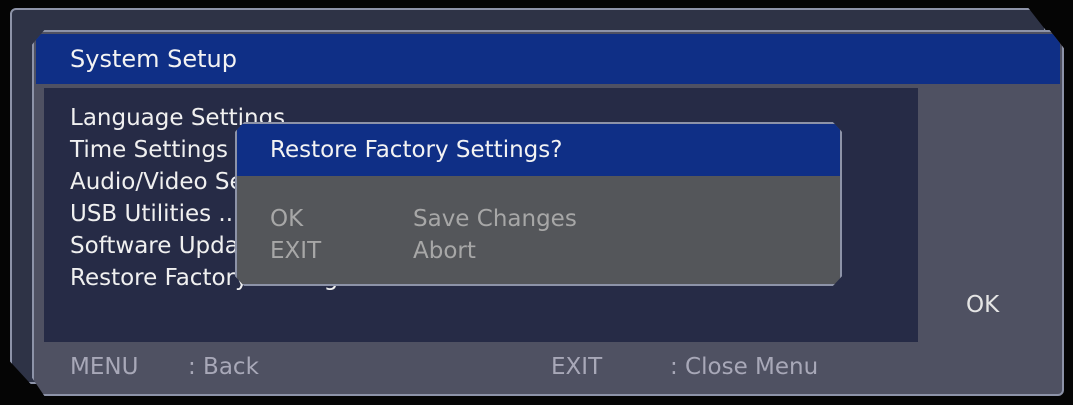 The width and height of the screenshot is (1073, 405). I want to click on footer-menu-action: : Back, so click(223, 367).